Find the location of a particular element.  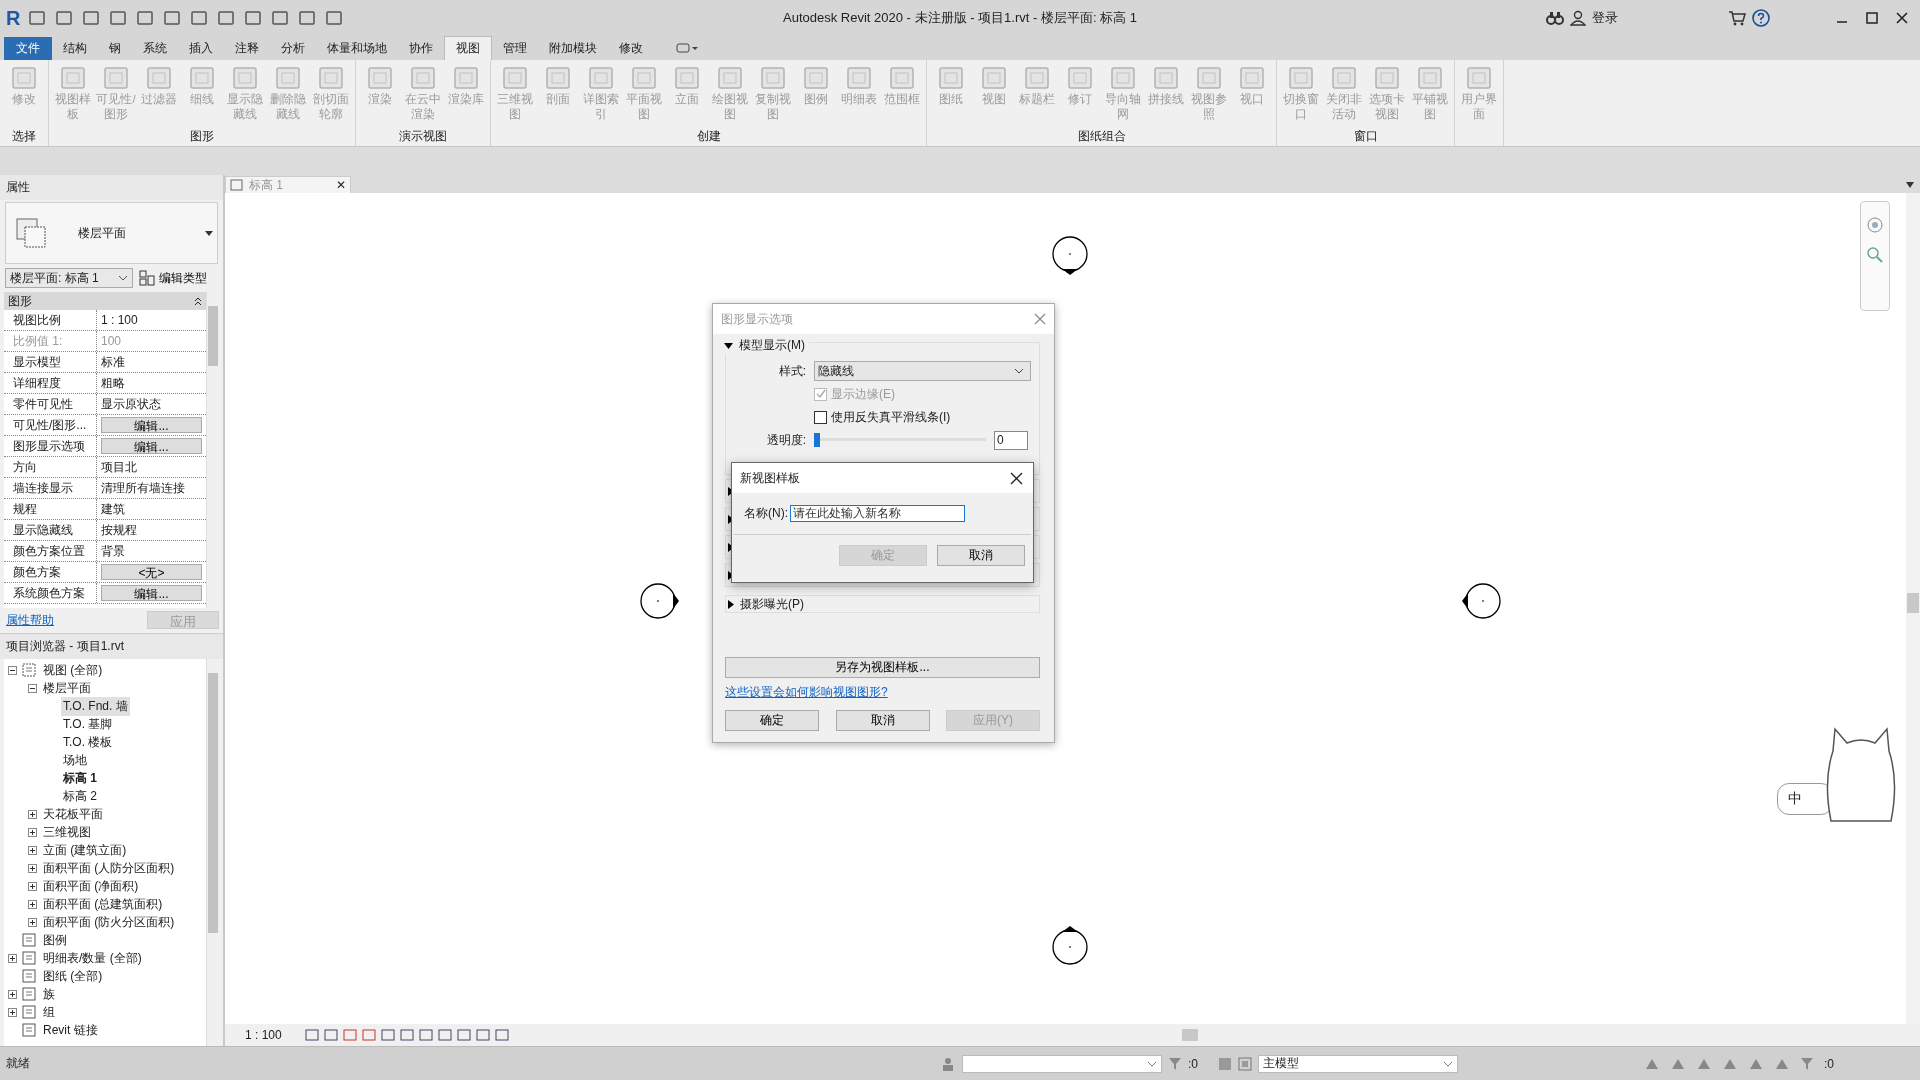

property-value: 背景 is located at coordinates (151, 551).